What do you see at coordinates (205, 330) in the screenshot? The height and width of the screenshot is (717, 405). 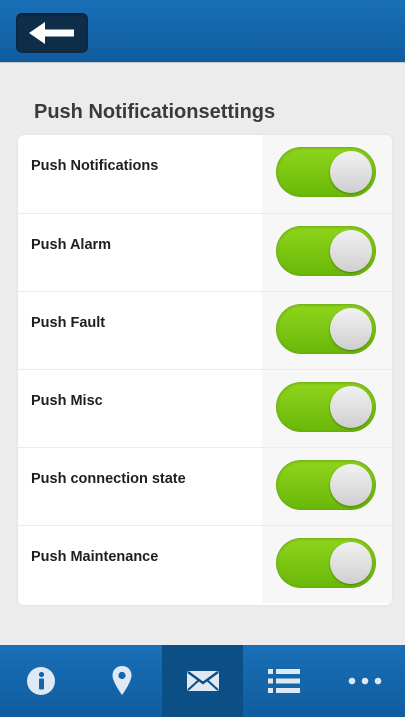 I see `setting-row-push-fault: Push Fault` at bounding box center [205, 330].